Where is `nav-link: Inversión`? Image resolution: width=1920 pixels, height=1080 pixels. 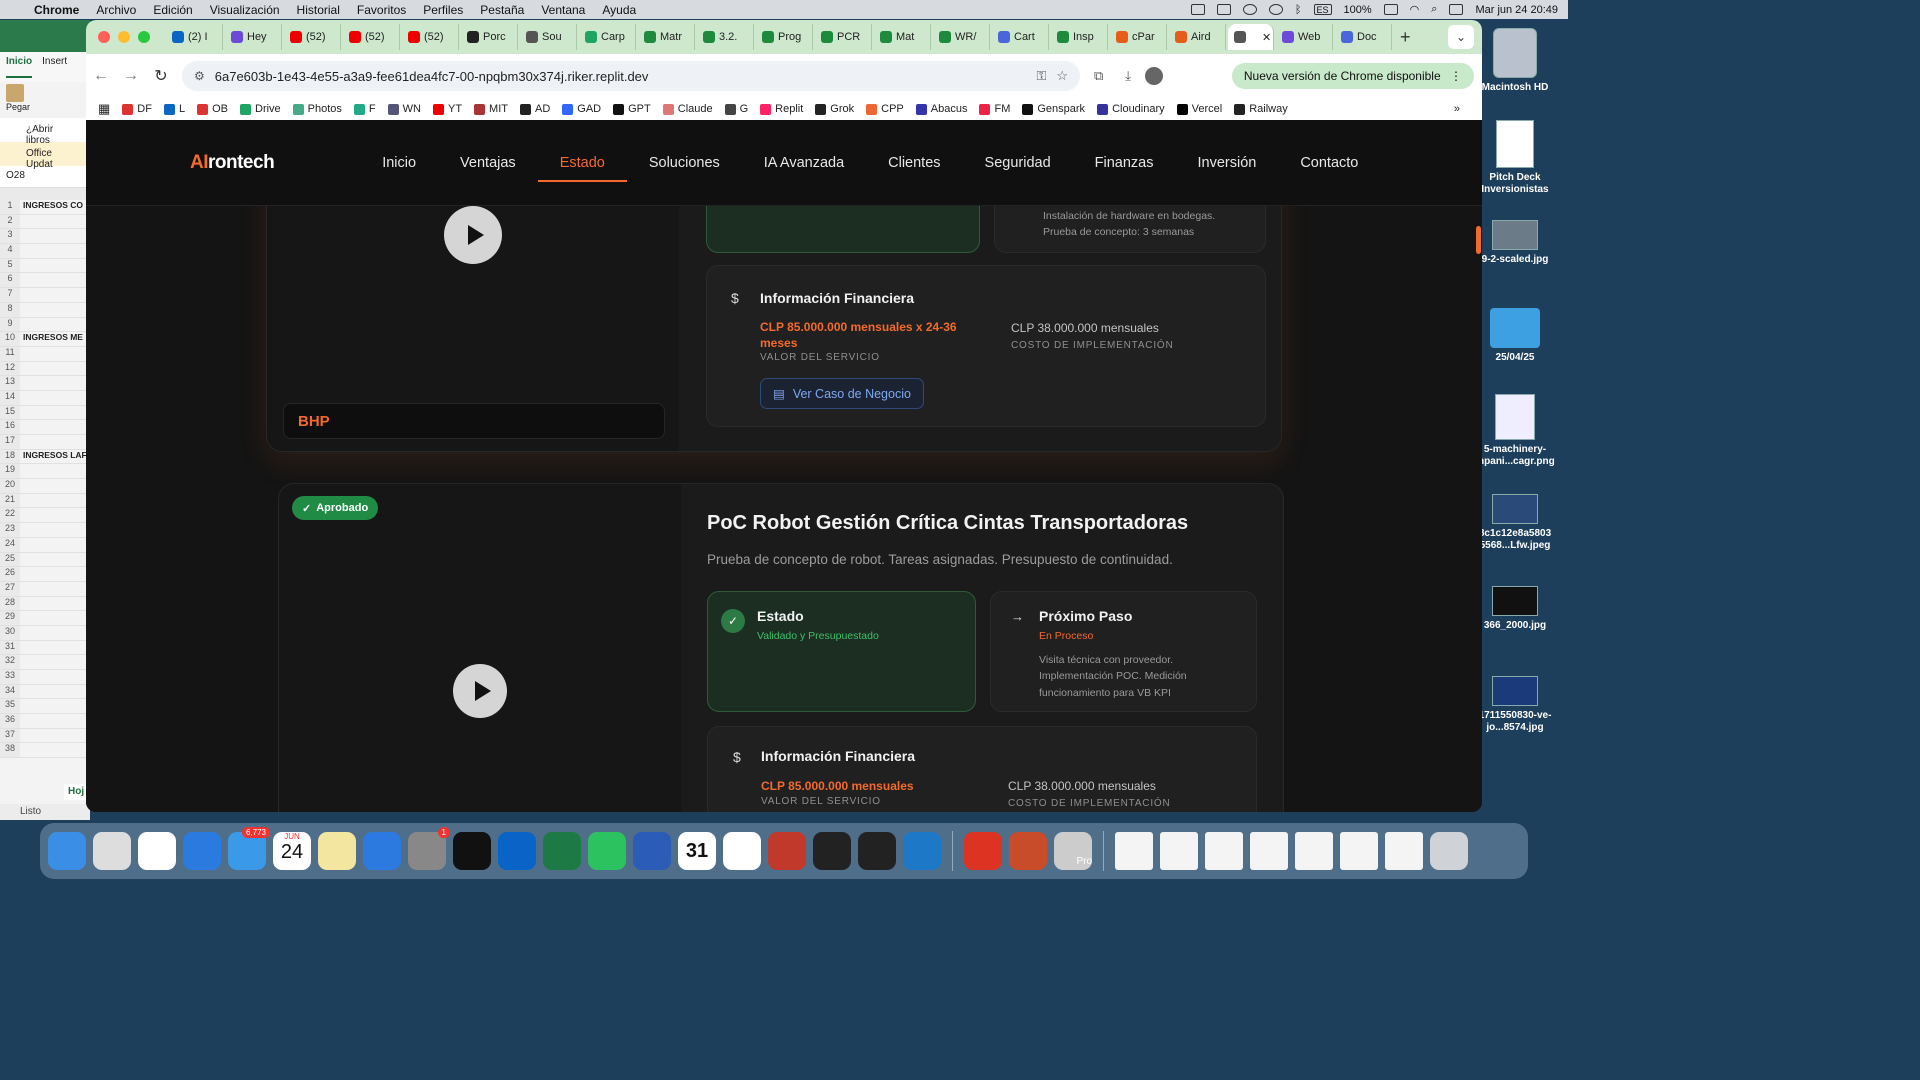
nav-link: Inversión is located at coordinates (1226, 163).